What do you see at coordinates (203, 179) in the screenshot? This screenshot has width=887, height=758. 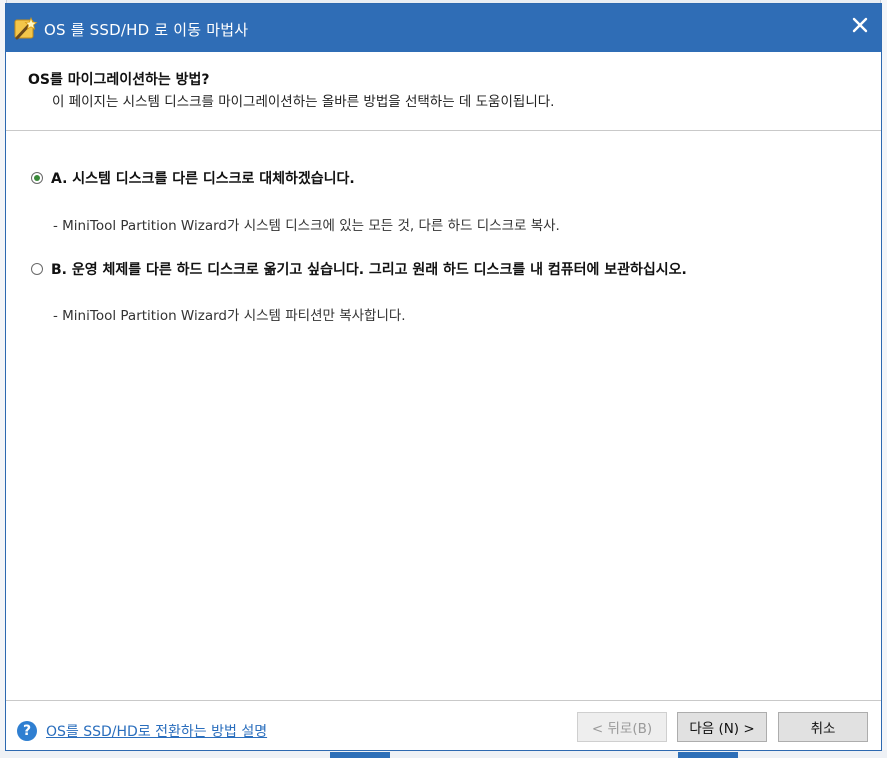 I see `option-a-label: A. 시스템 디스크를 다른 디스크로 대체하겠습니다.` at bounding box center [203, 179].